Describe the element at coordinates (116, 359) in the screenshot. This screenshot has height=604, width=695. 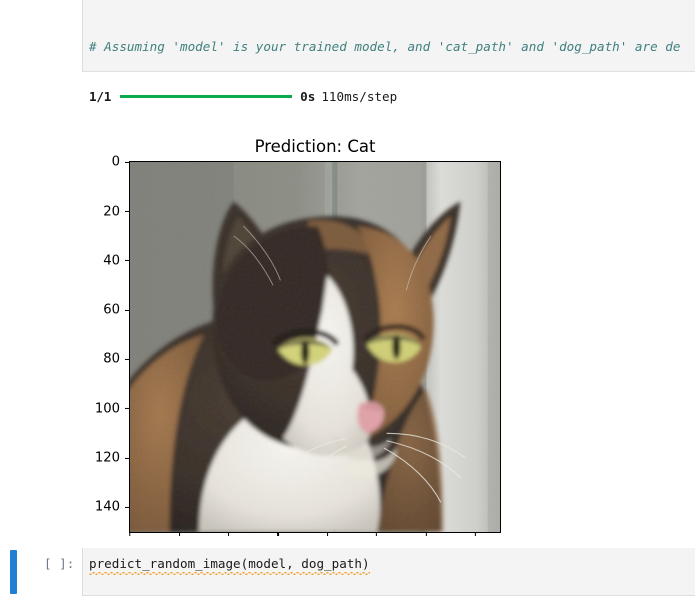
I see `y-tick-label: 80` at that location.